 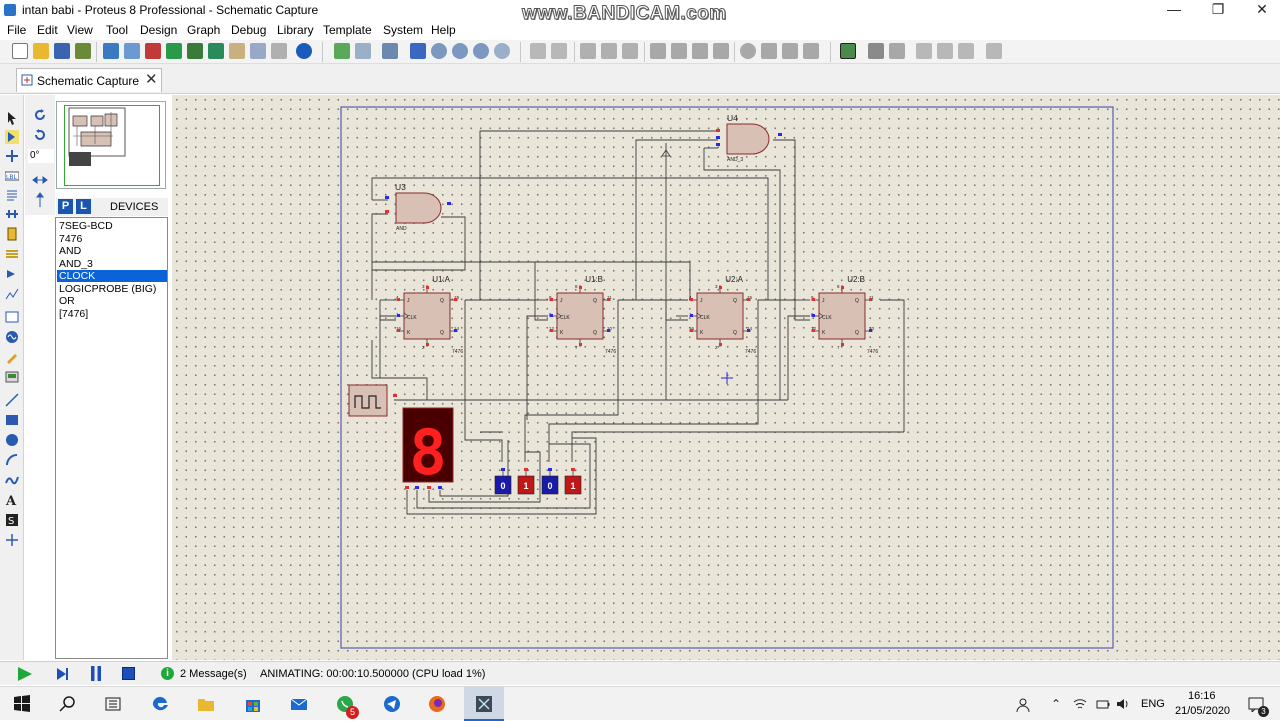 I want to click on menu-file: File, so click(x=16, y=30).